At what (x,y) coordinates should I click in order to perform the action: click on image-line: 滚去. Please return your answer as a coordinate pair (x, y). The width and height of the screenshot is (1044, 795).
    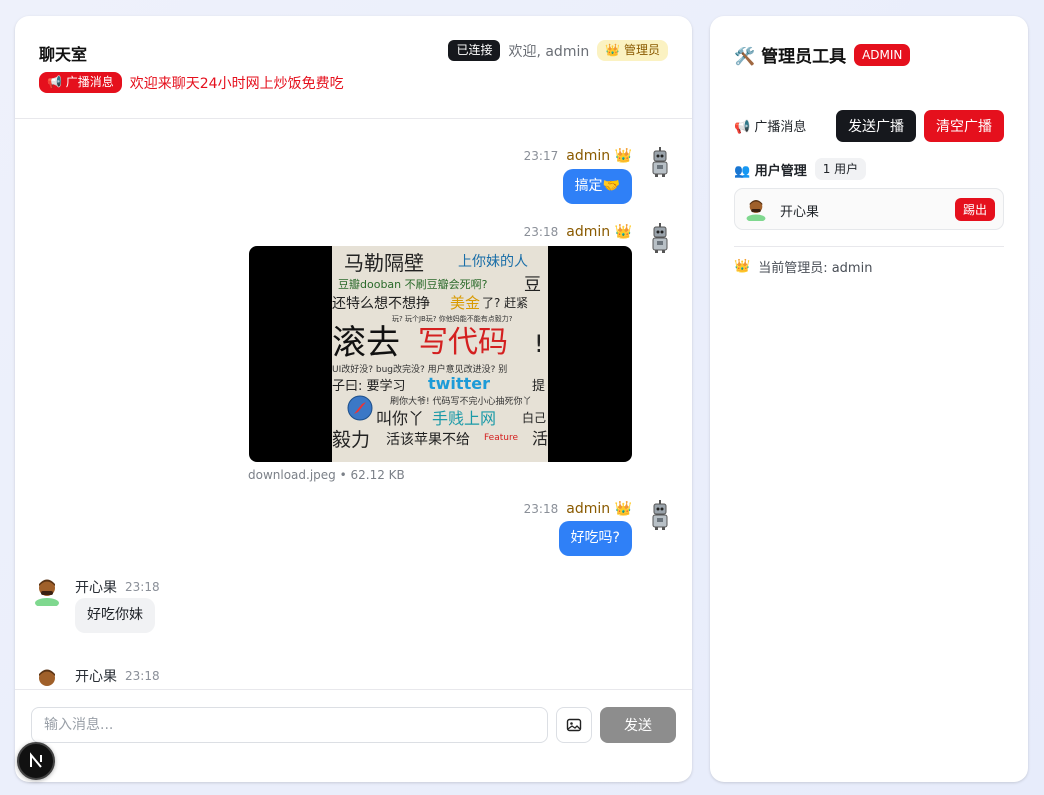
    Looking at the image, I should click on (366, 343).